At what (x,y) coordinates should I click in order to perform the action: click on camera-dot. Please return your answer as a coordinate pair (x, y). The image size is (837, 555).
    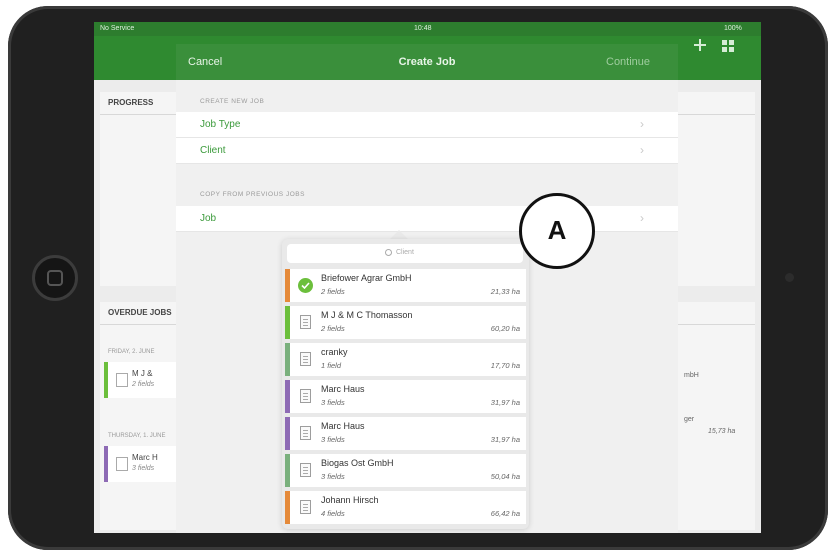
    Looking at the image, I should click on (789, 277).